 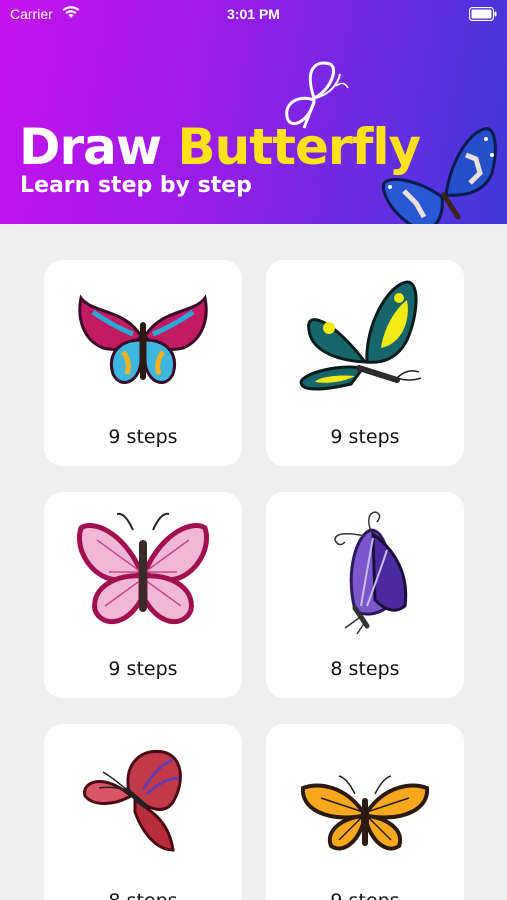 What do you see at coordinates (90, 147) in the screenshot?
I see `title-draw: Draw` at bounding box center [90, 147].